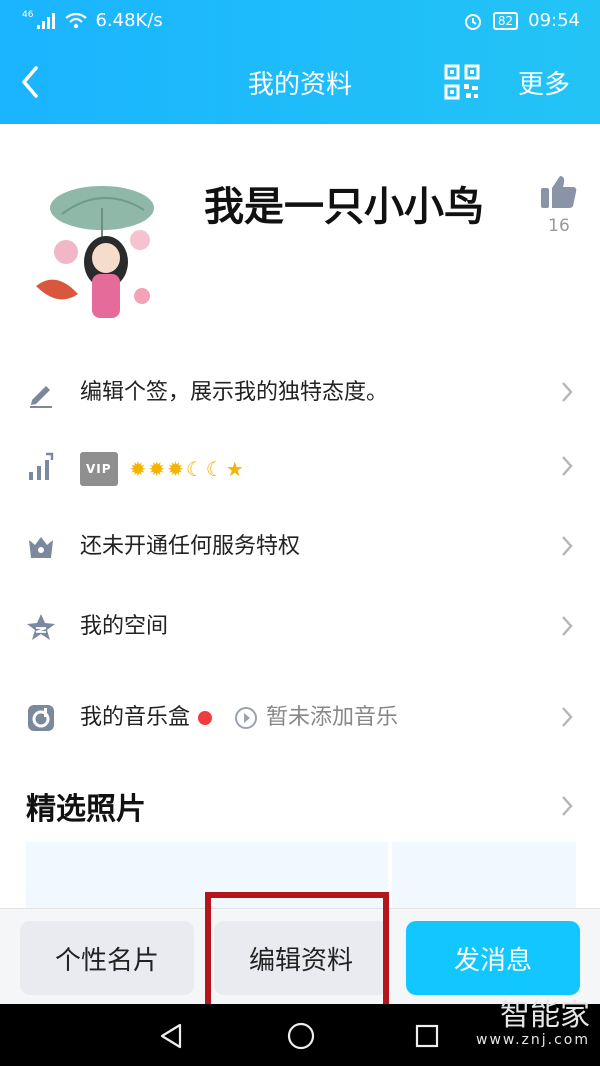 Image resolution: width=600 pixels, height=1066 pixels. I want to click on watermark-url: www.znj.com, so click(533, 1040).